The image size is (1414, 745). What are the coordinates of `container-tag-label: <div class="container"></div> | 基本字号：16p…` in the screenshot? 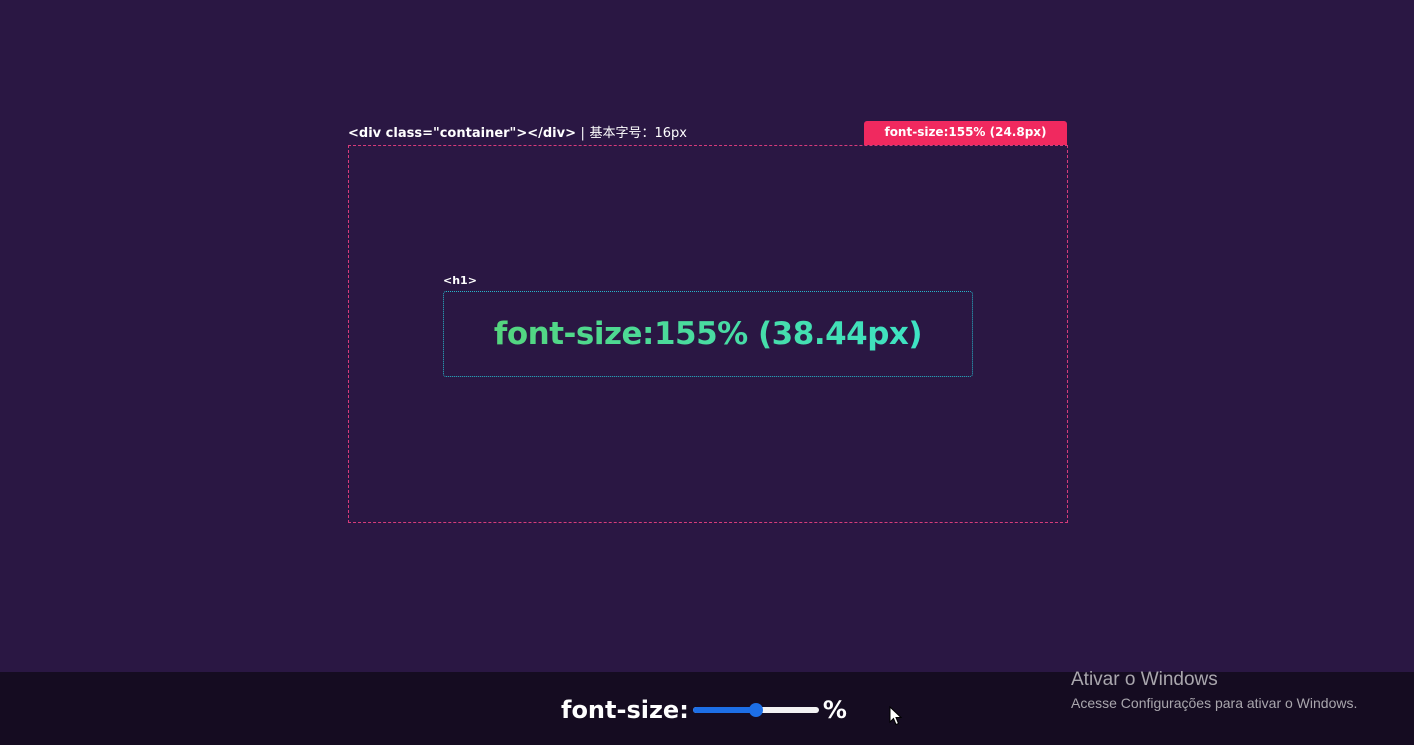 It's located at (517, 134).